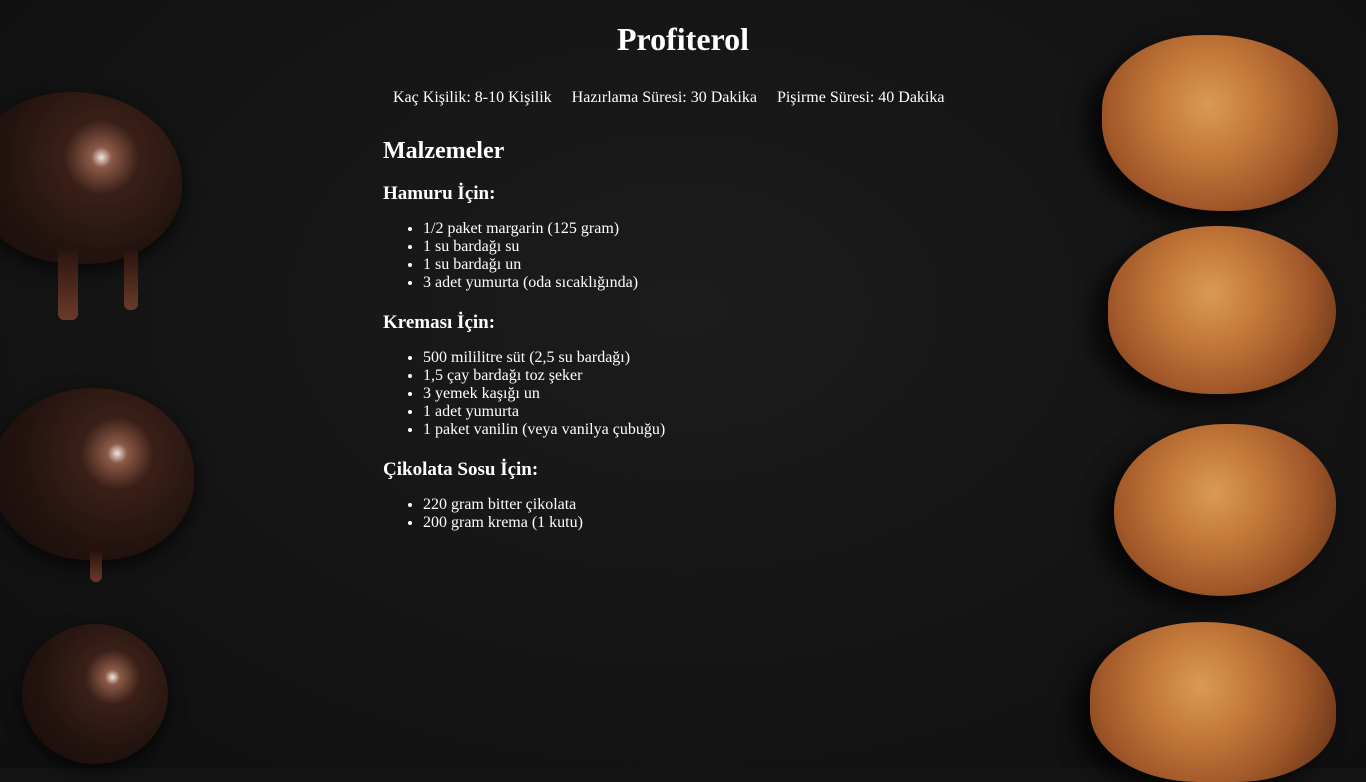 The height and width of the screenshot is (782, 1366). Describe the element at coordinates (472, 97) in the screenshot. I see `servings-text: Kaç Kişilik: 8-10 Kişilik` at that location.